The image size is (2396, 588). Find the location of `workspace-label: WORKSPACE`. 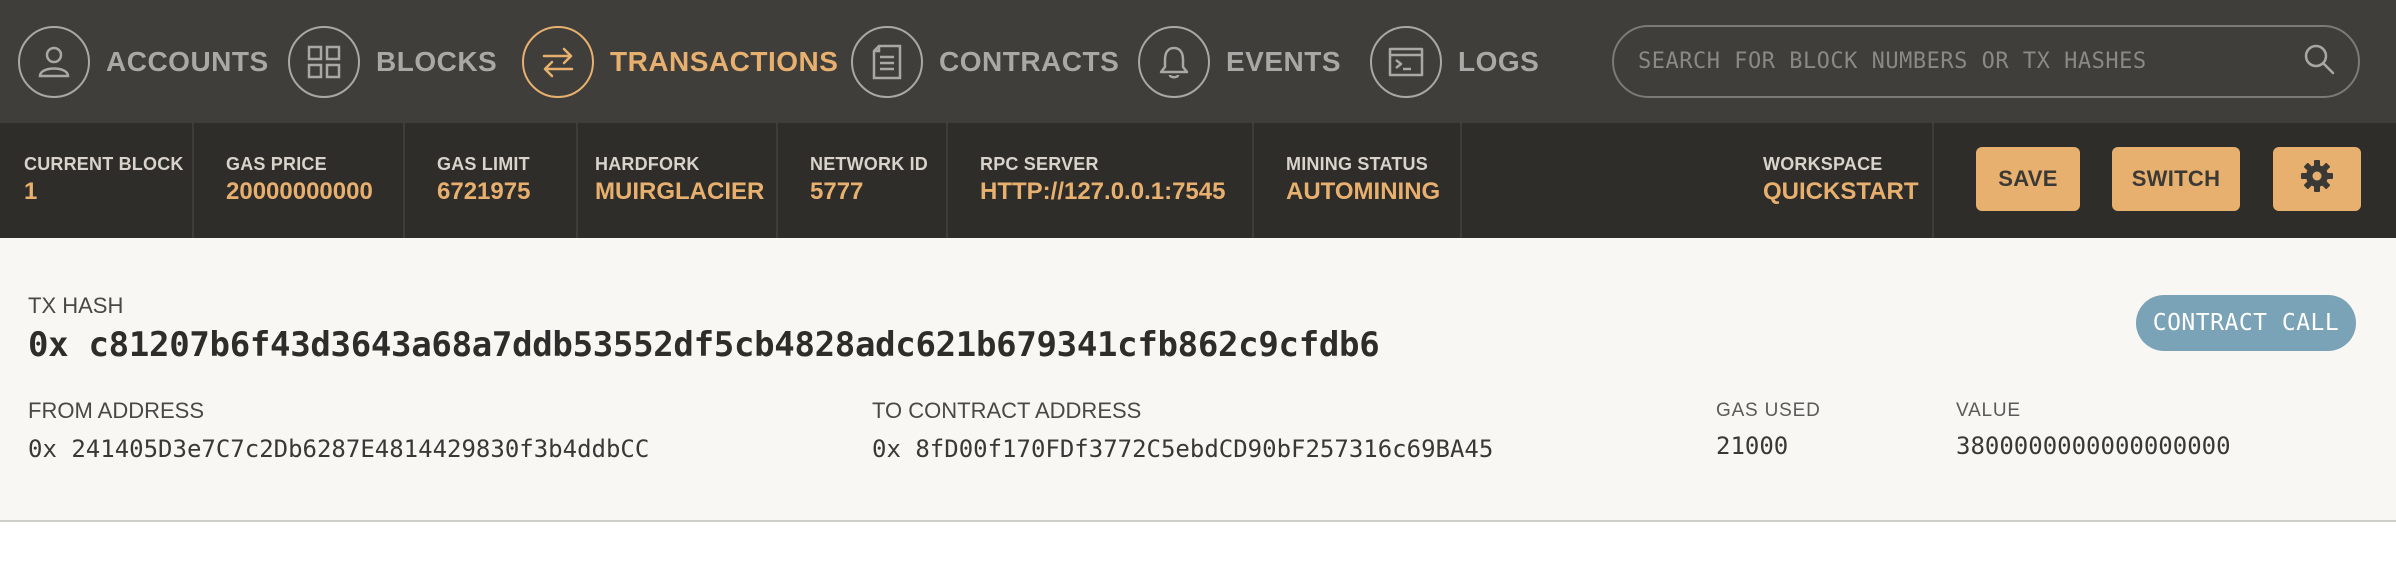

workspace-label: WORKSPACE is located at coordinates (1823, 164).